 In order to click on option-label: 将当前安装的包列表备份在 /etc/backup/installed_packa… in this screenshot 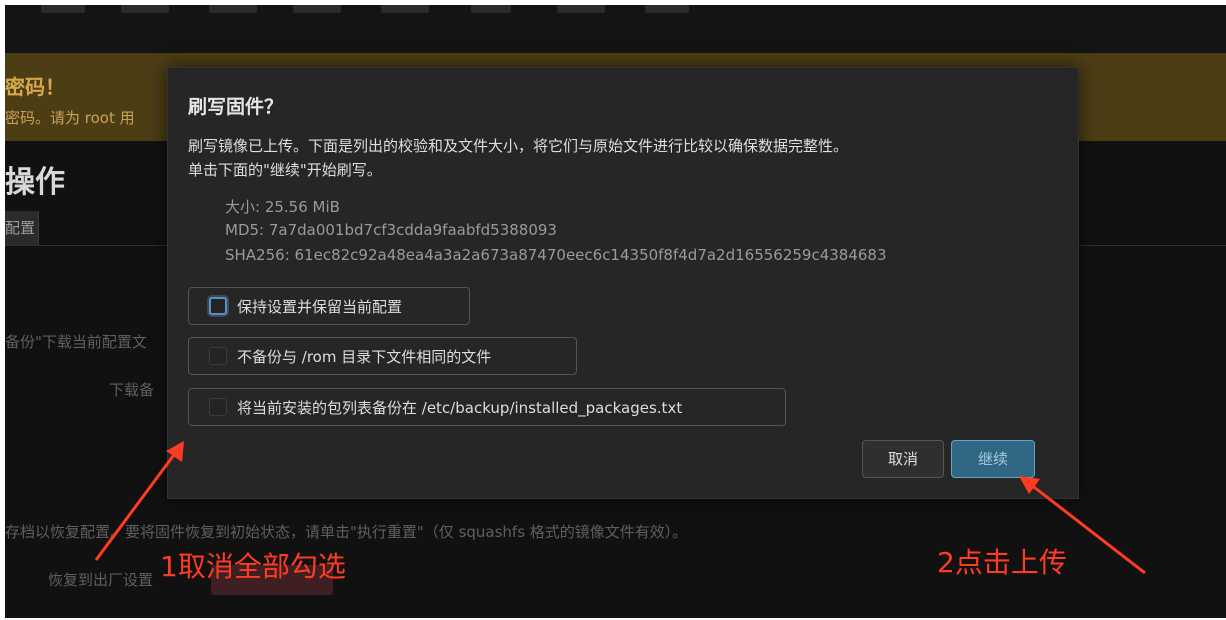, I will do `click(460, 407)`.